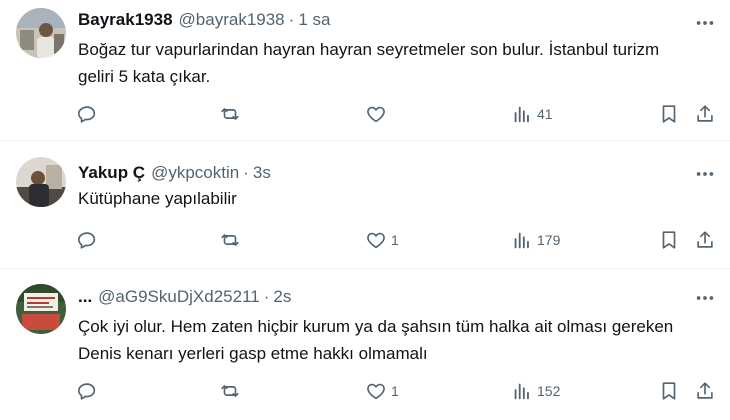 The height and width of the screenshot is (420, 730). What do you see at coordinates (549, 391) in the screenshot?
I see `views-count: 152` at bounding box center [549, 391].